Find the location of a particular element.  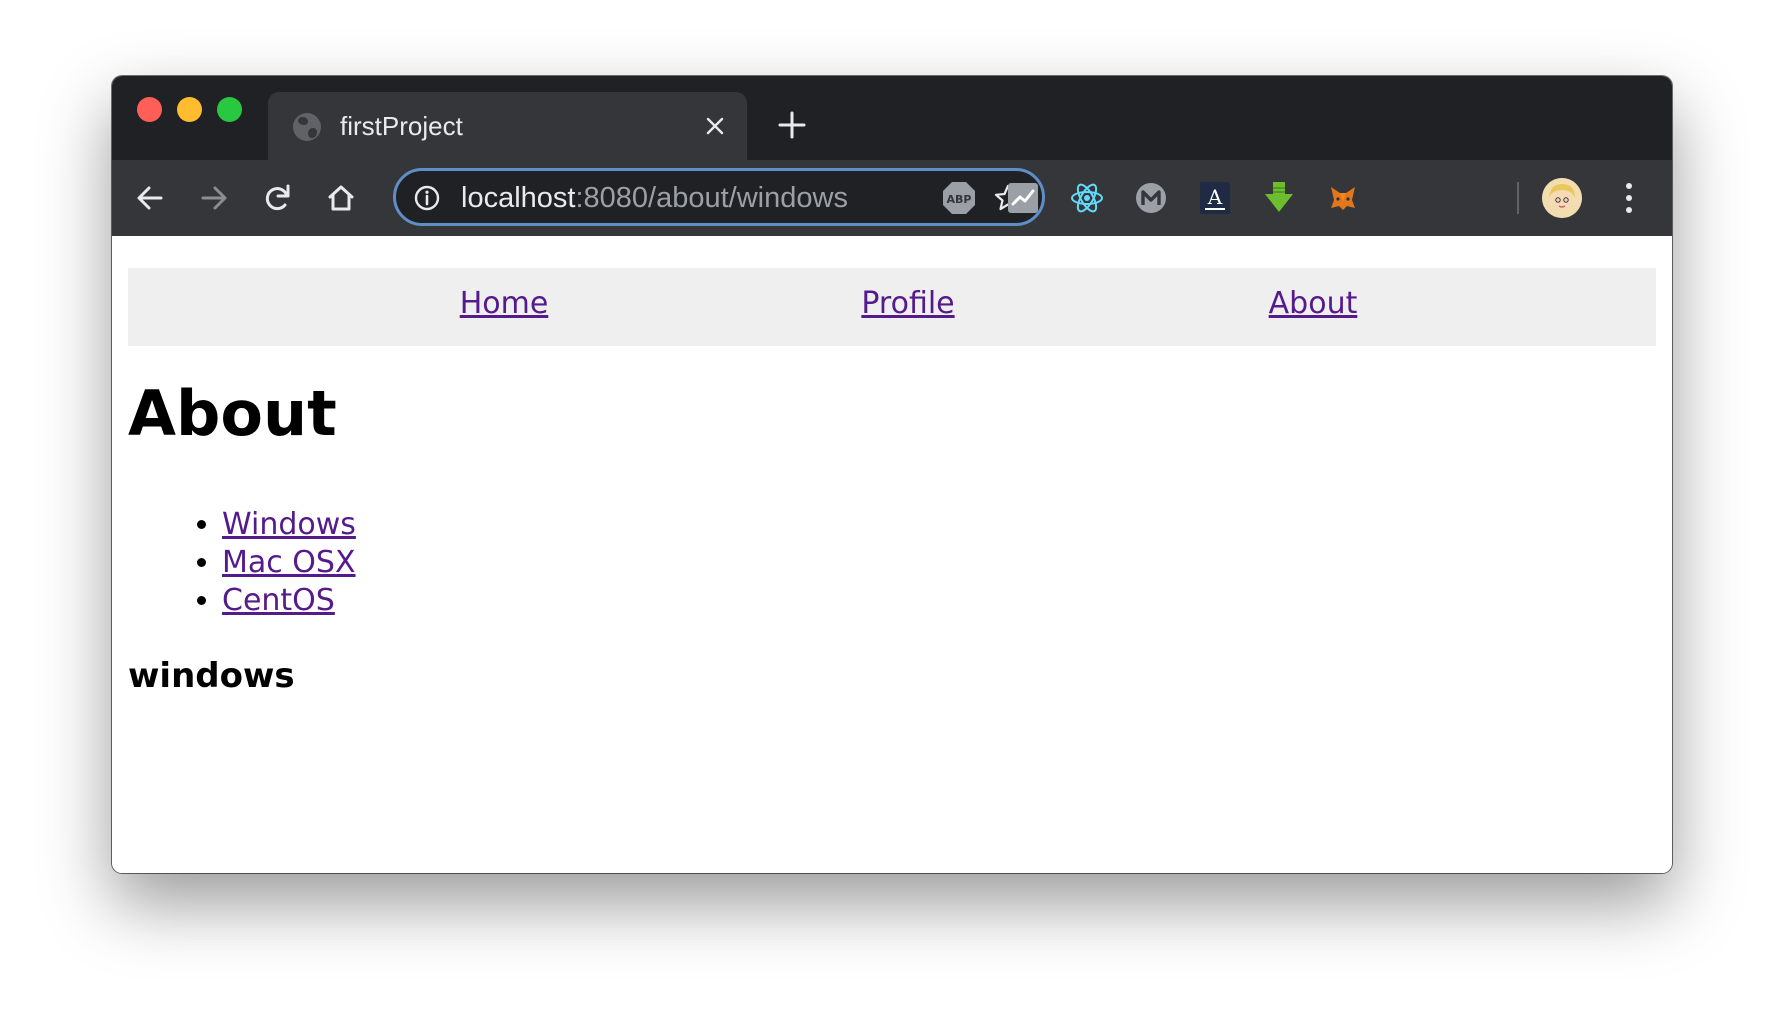

globe-favicon-icon is located at coordinates (307, 127).